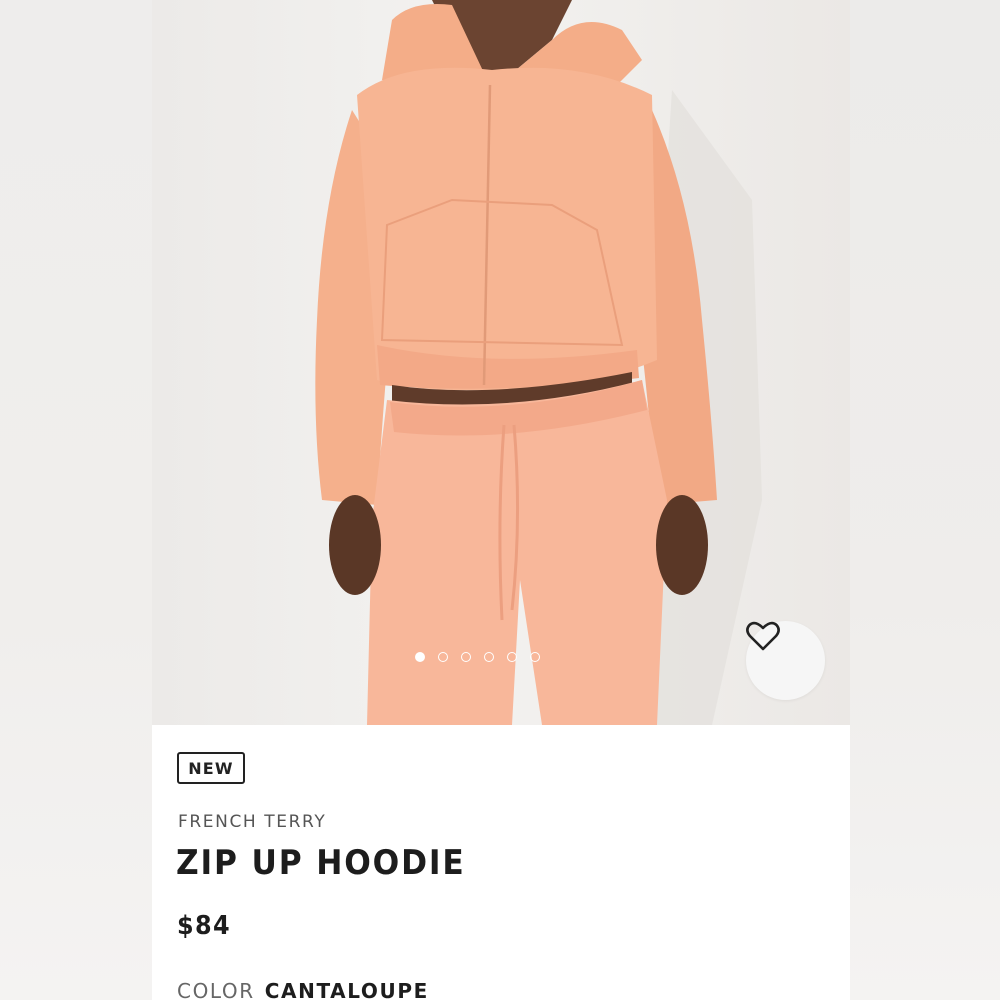 The height and width of the screenshot is (1000, 1000). I want to click on heart-icon, so click(763, 636).